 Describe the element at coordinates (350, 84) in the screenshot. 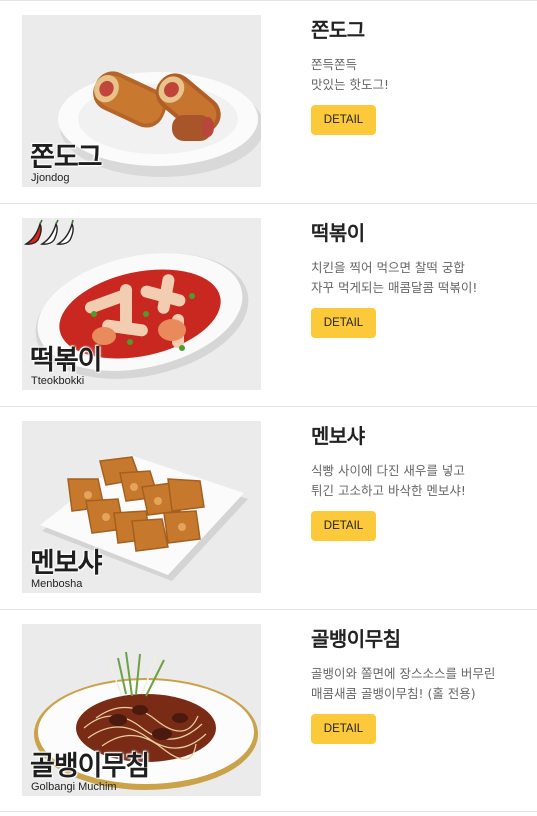

I see `description-line: 맛있는 핫도그!` at that location.